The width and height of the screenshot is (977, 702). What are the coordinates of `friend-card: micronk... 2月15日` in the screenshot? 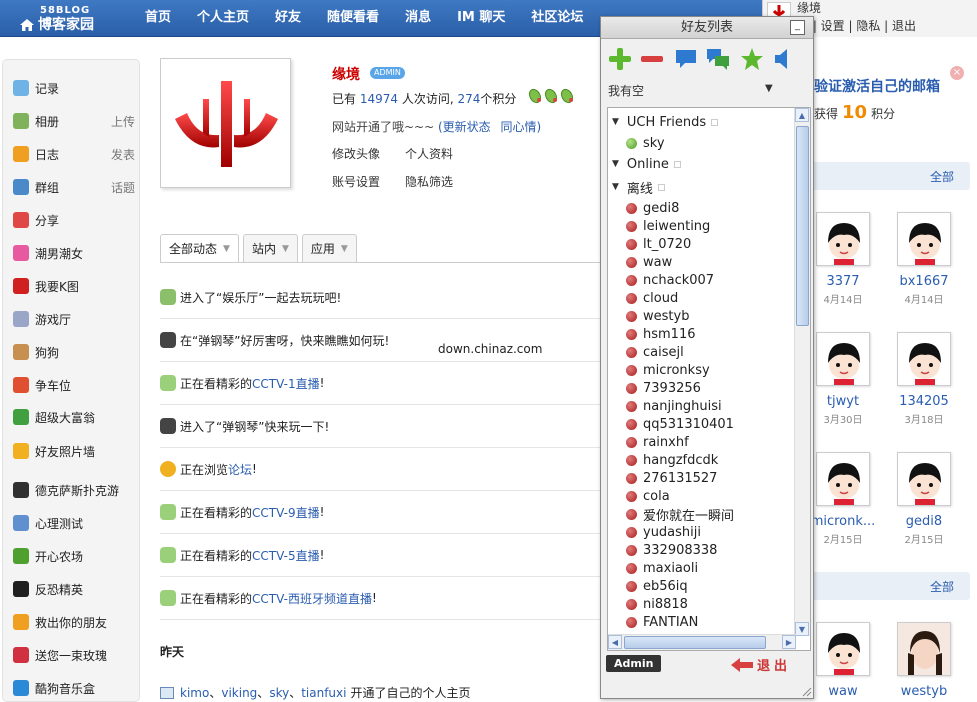 It's located at (843, 499).